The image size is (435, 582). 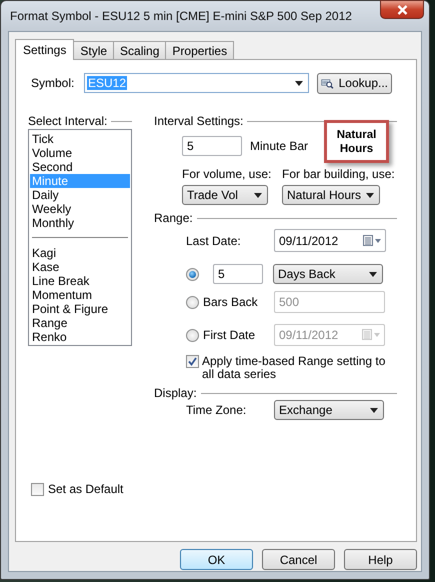 What do you see at coordinates (139, 50) in the screenshot?
I see `tab: Scaling` at bounding box center [139, 50].